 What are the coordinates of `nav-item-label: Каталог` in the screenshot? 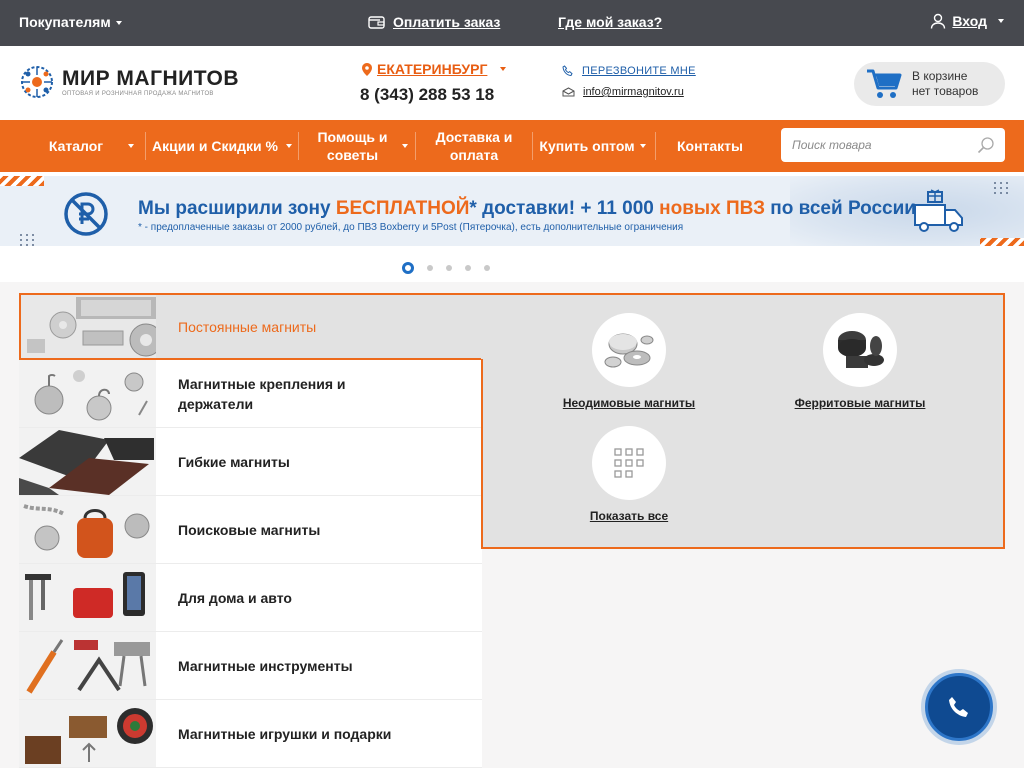 It's located at (76, 146).